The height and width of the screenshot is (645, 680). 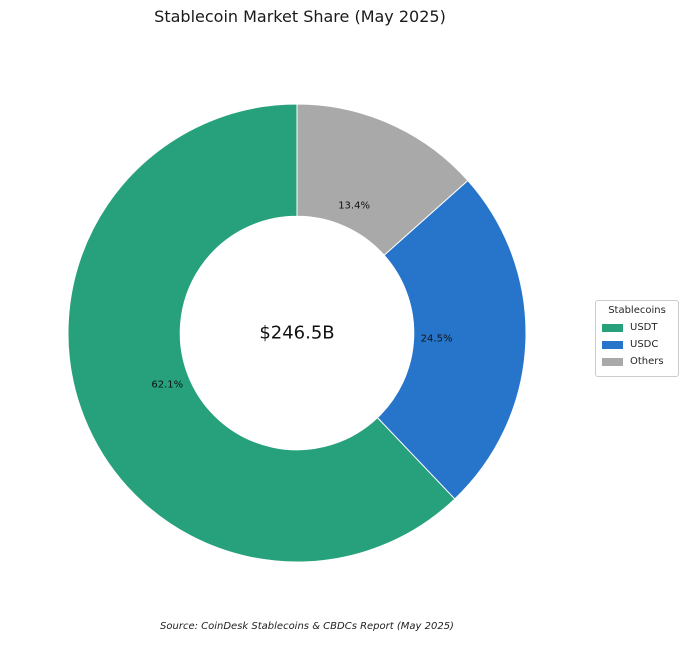 What do you see at coordinates (647, 361) in the screenshot?
I see `legend-label-others: Others` at bounding box center [647, 361].